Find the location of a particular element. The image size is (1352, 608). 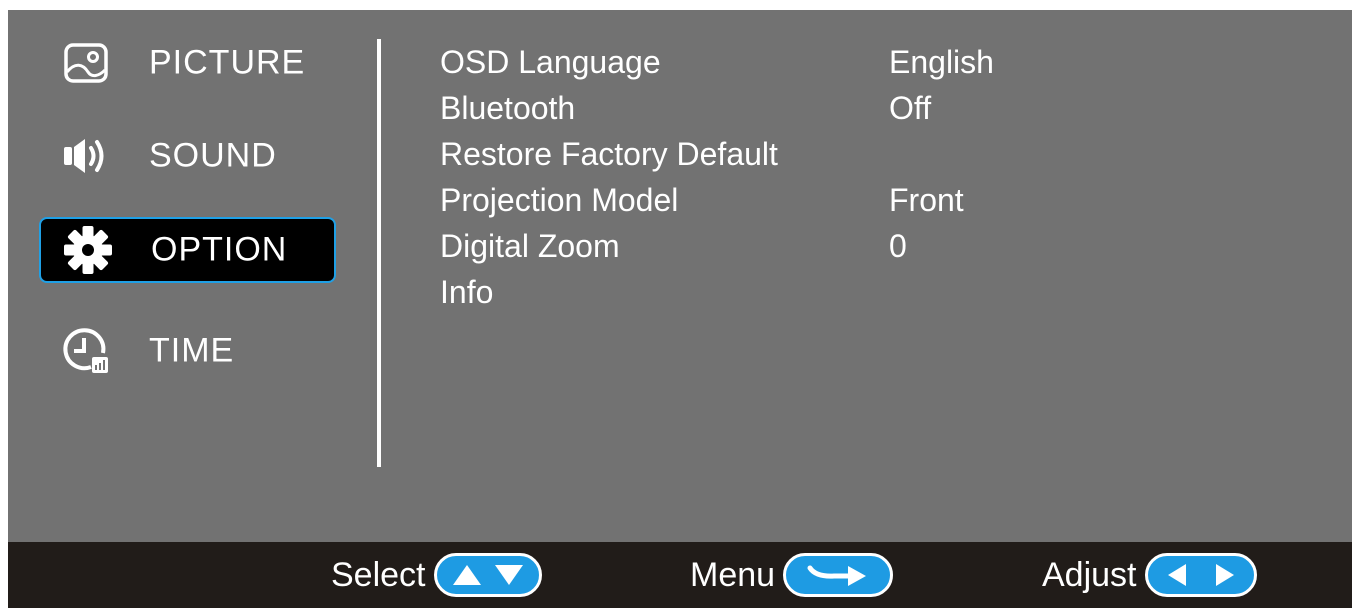

speaker-icon is located at coordinates (86, 156).